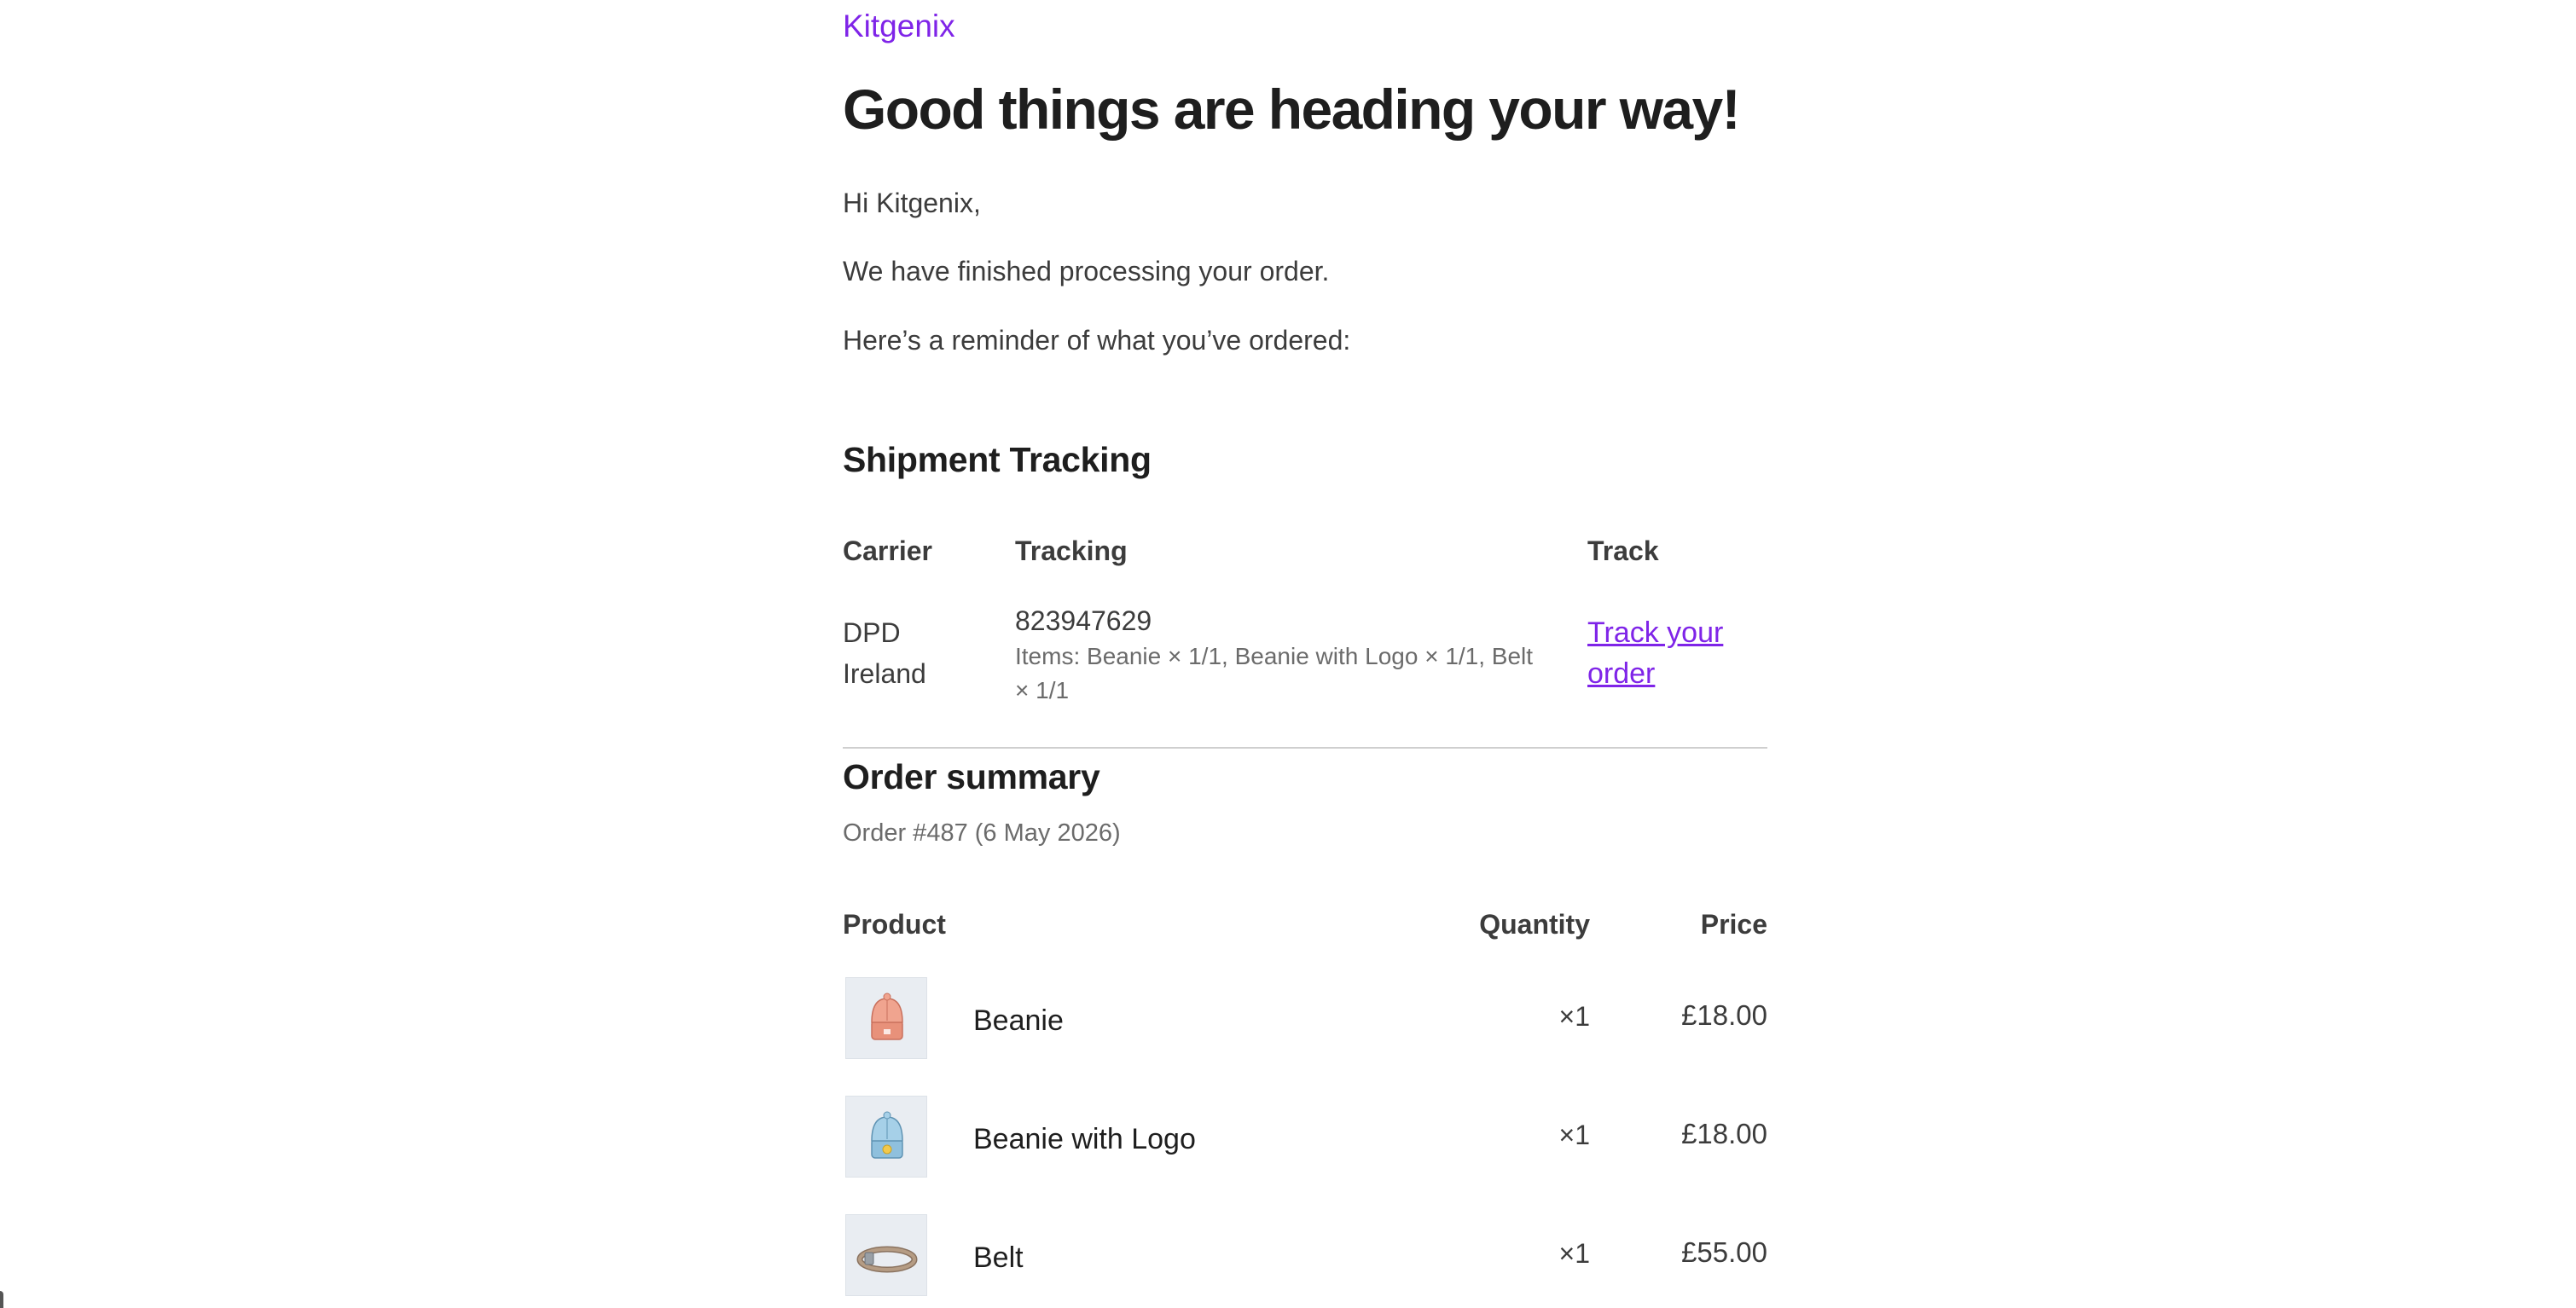 Image resolution: width=2576 pixels, height=1308 pixels. I want to click on product-name: Beanie with Logo, so click(1084, 1139).